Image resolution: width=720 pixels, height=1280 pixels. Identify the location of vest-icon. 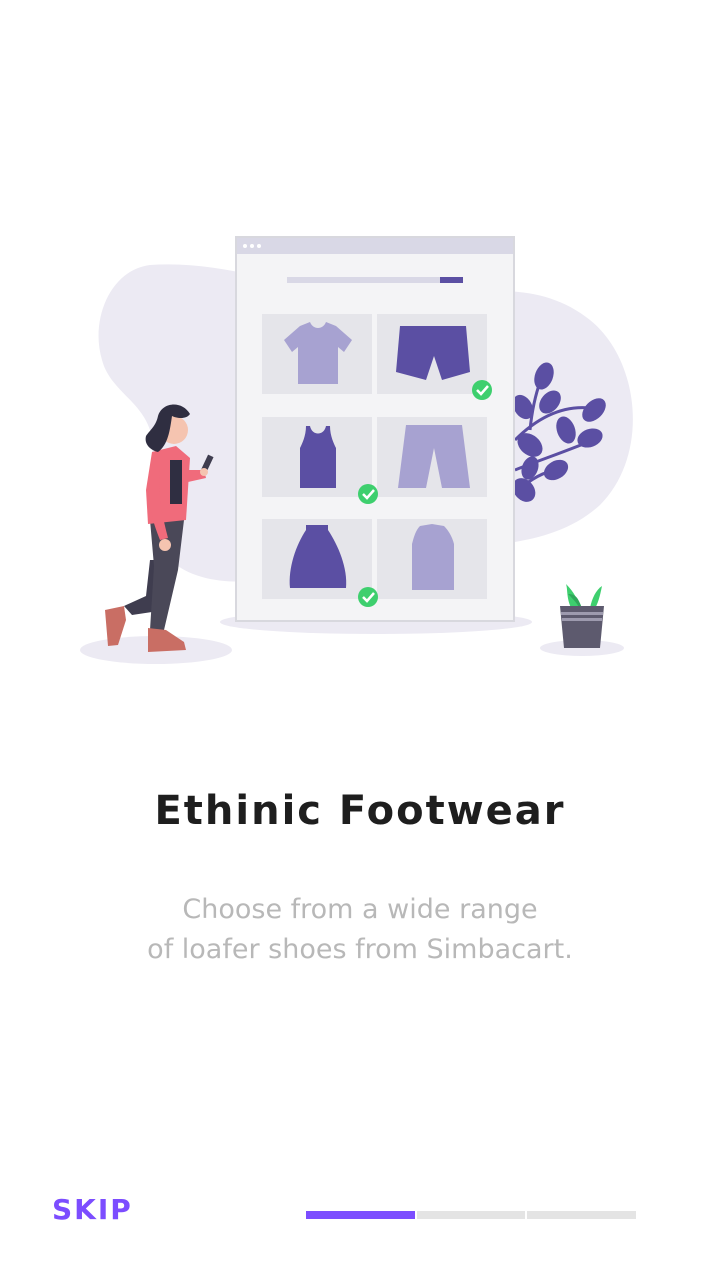
(433, 557).